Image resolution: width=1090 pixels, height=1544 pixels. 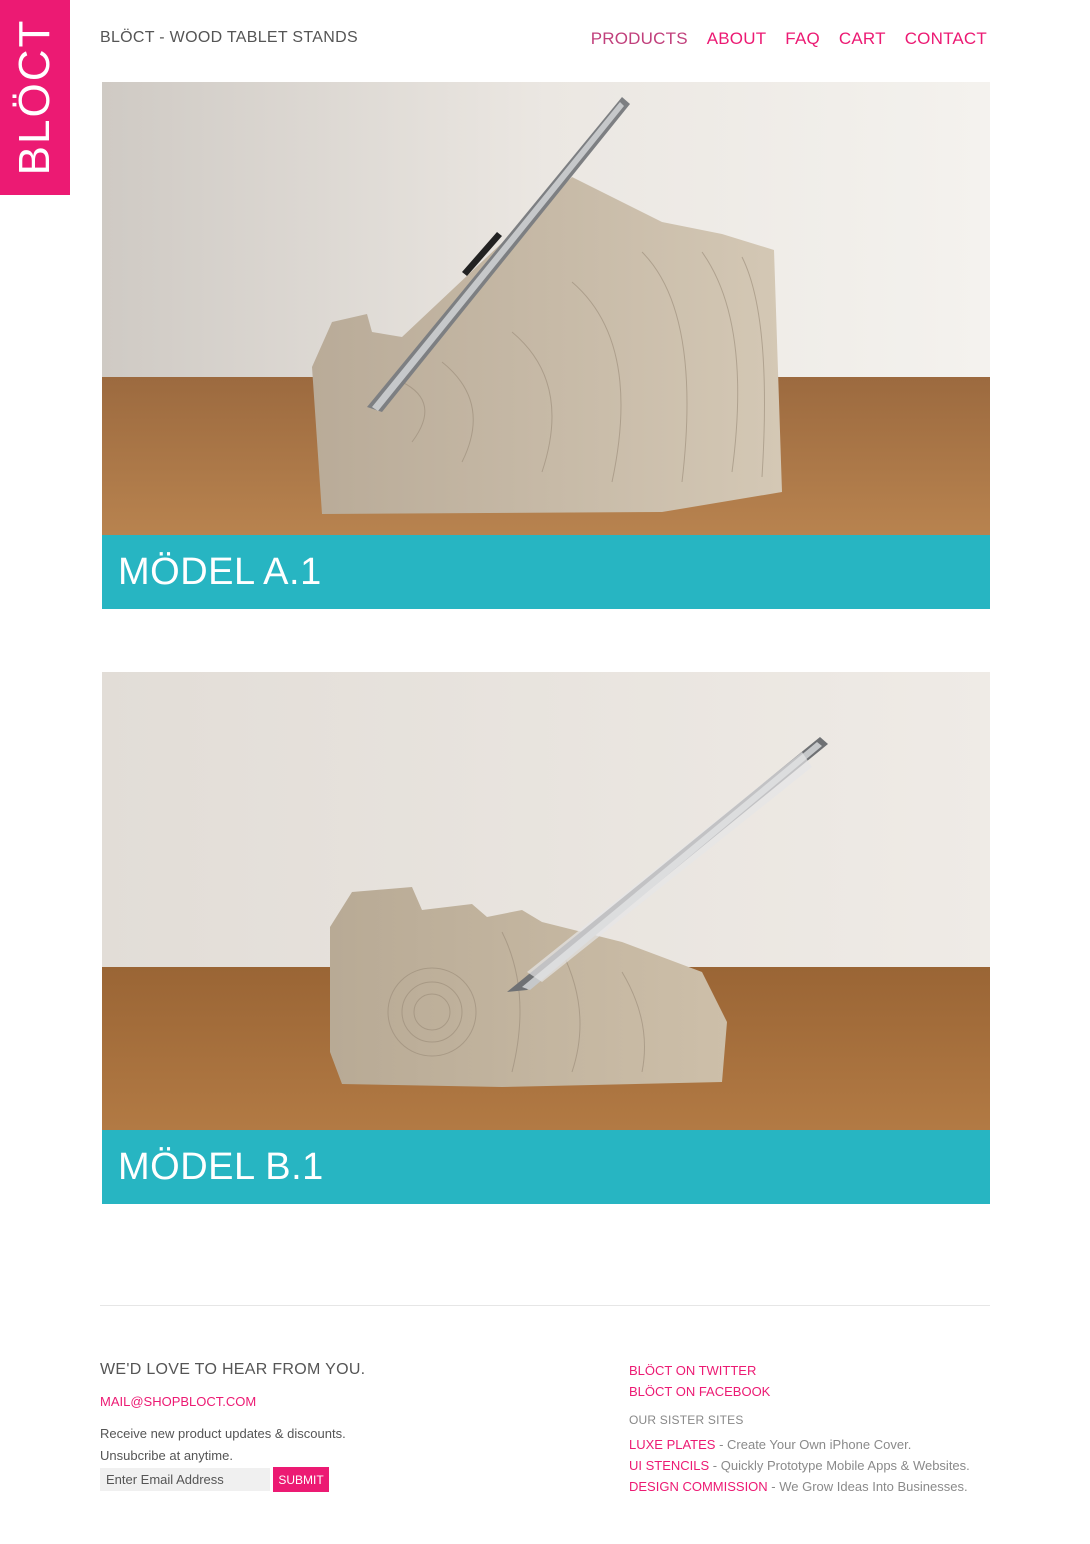 What do you see at coordinates (223, 1433) in the screenshot?
I see `newsletter-text-1: Receive new product updates & discounts.` at bounding box center [223, 1433].